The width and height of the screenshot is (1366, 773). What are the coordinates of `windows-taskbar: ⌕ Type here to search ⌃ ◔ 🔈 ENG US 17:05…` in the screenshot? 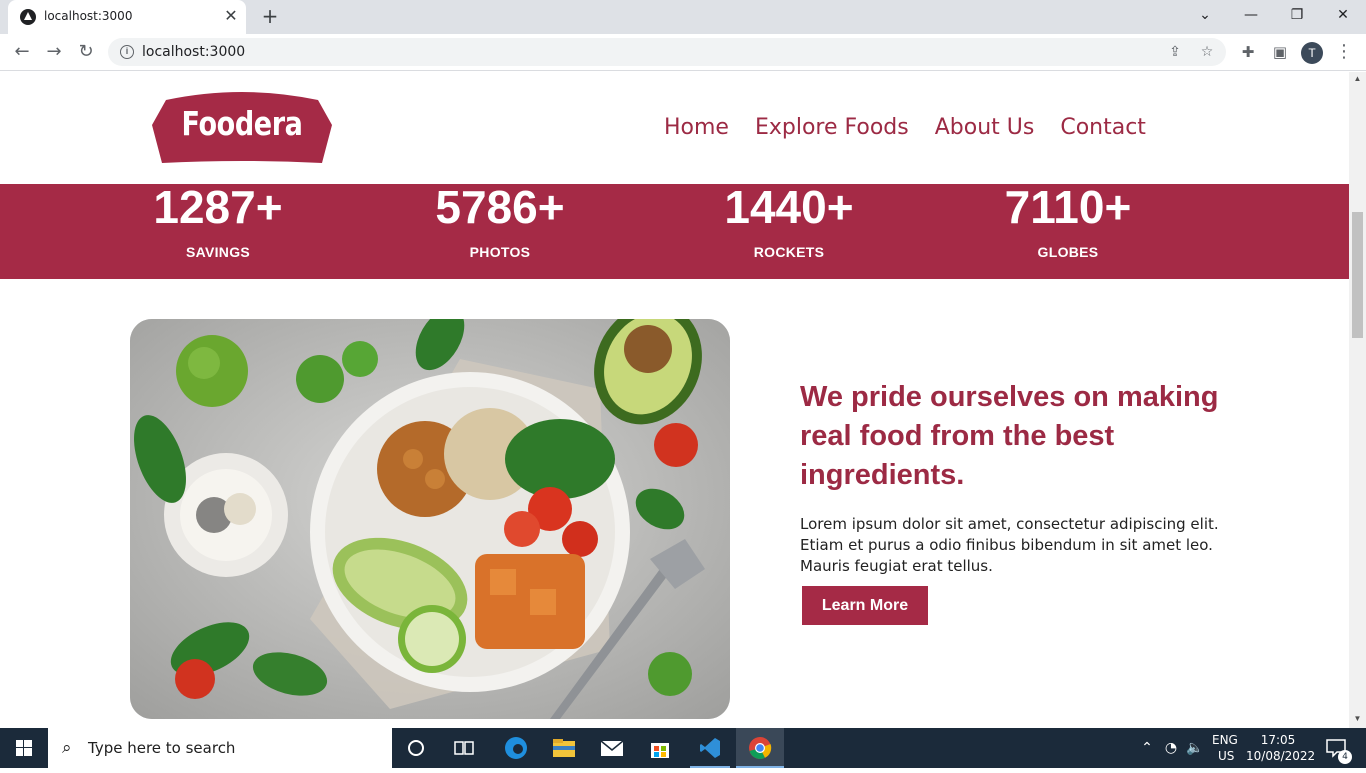 It's located at (683, 748).